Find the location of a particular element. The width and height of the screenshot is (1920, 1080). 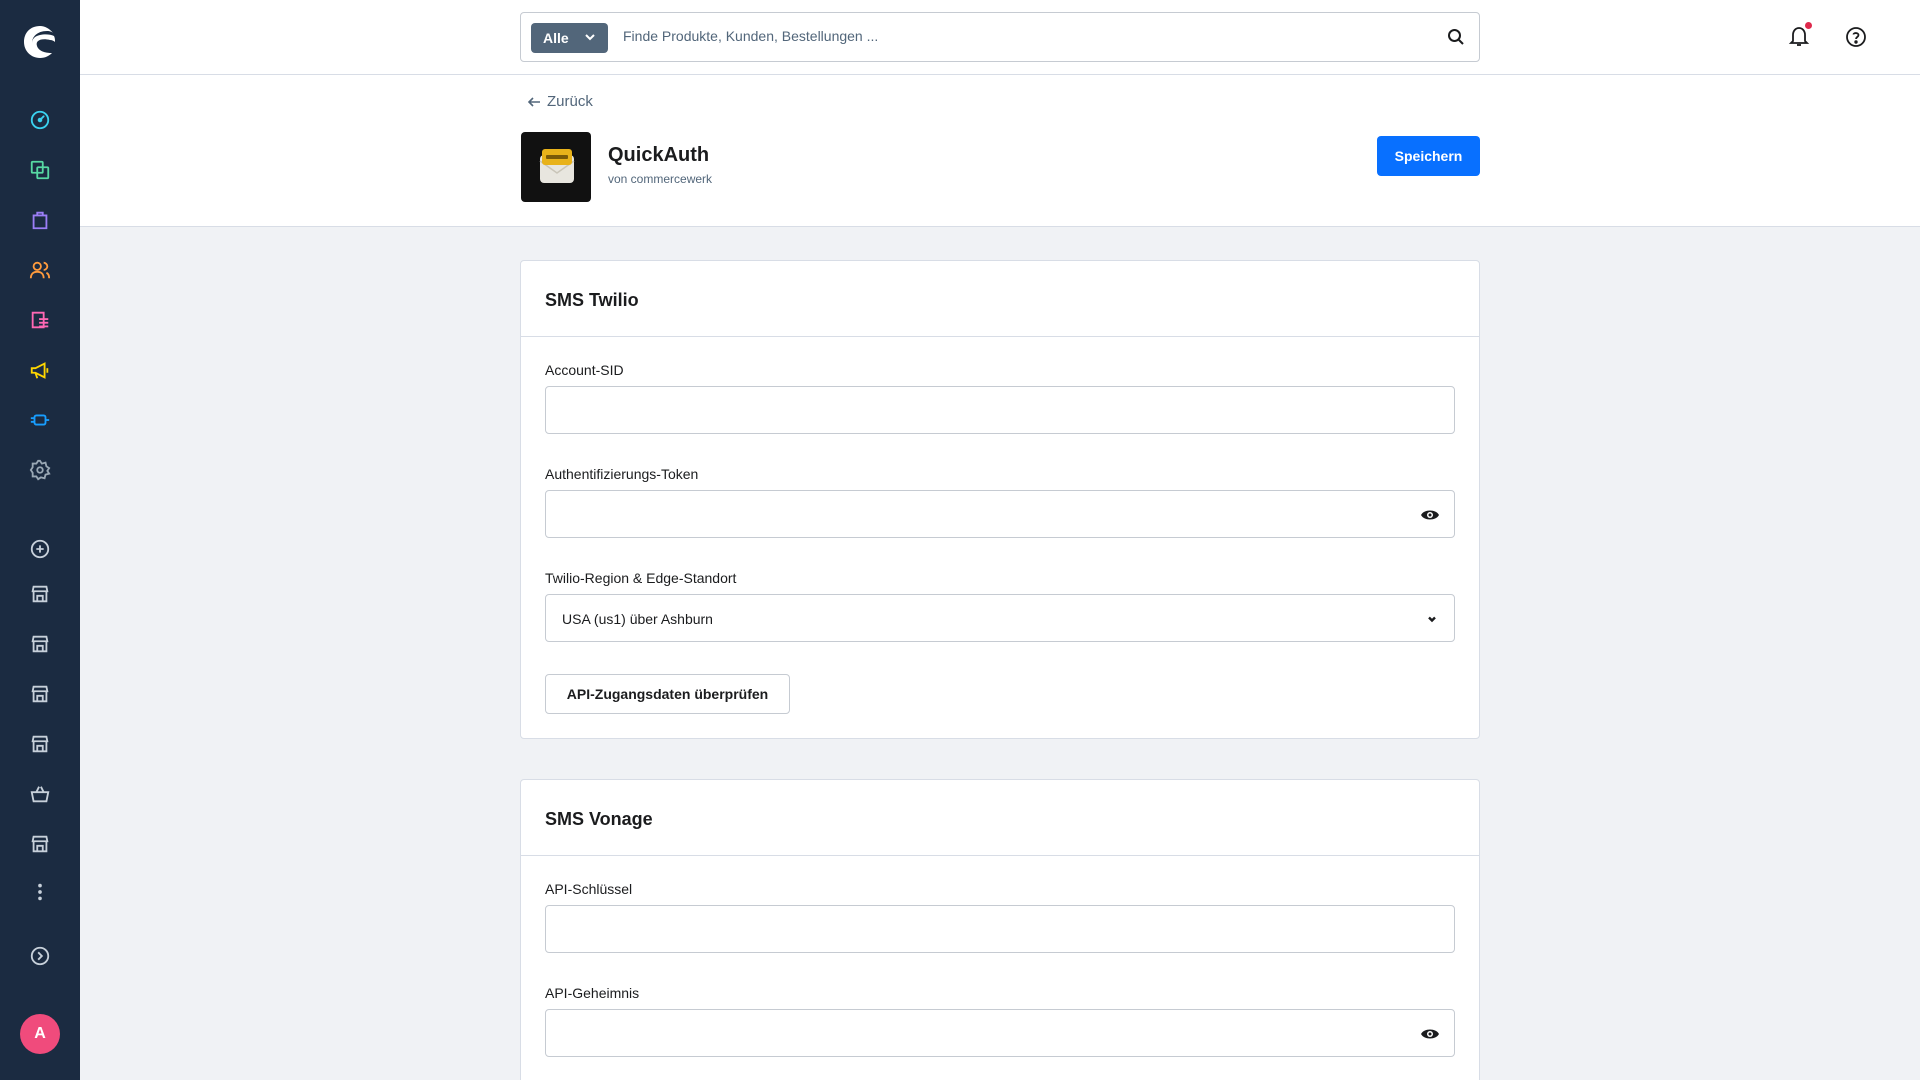

verify-api-credentials-button: API-Zugangsdaten überprüfen is located at coordinates (667, 694).